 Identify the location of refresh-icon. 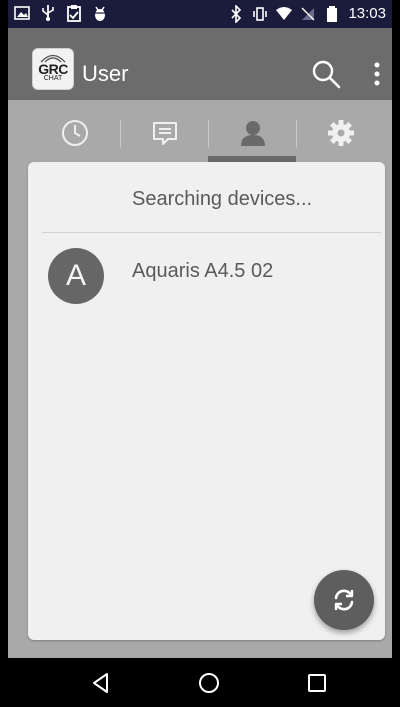
(344, 600).